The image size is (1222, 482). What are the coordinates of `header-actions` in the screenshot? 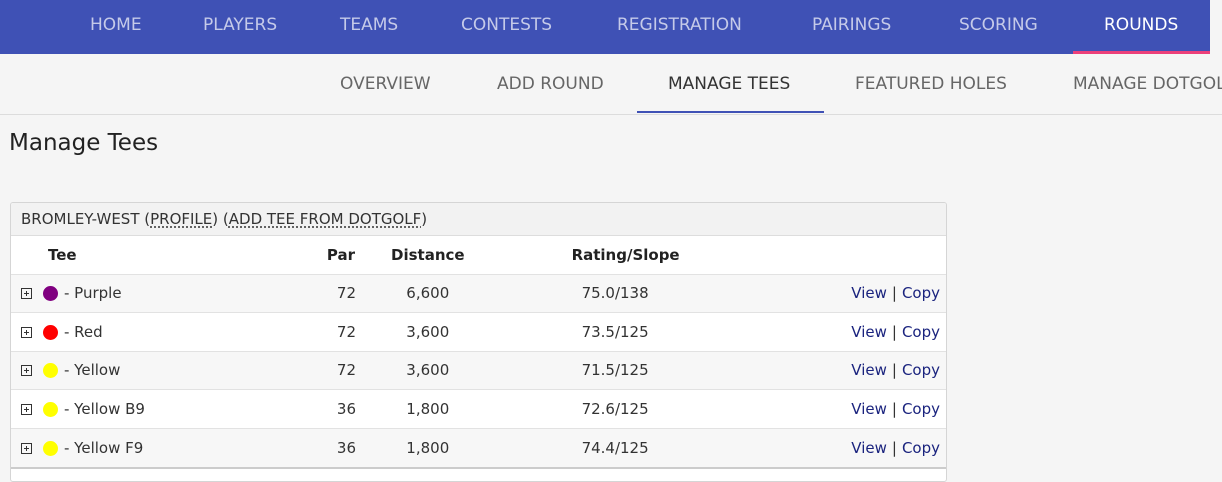 It's located at (868, 255).